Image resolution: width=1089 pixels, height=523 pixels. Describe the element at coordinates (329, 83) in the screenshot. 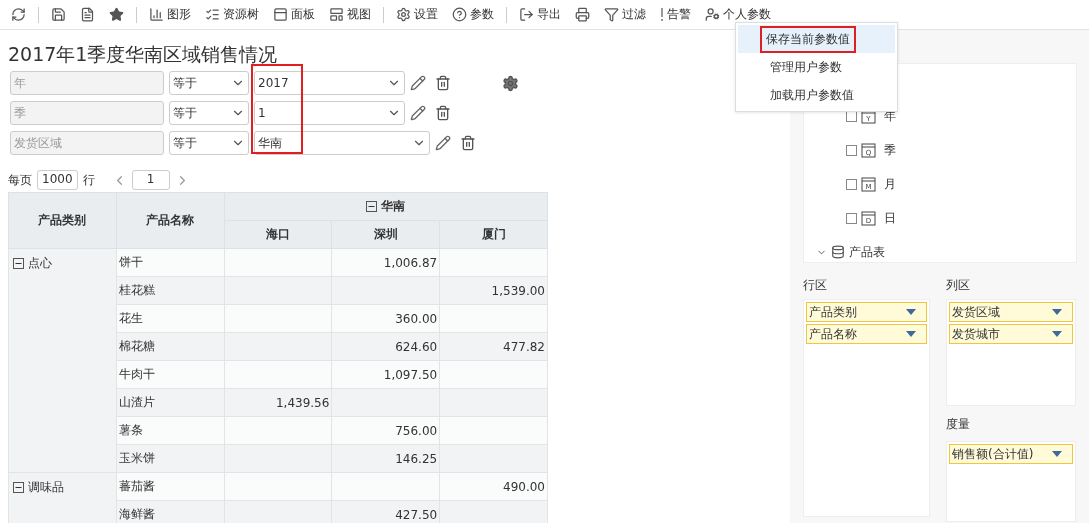

I see `value-select: 2017` at that location.